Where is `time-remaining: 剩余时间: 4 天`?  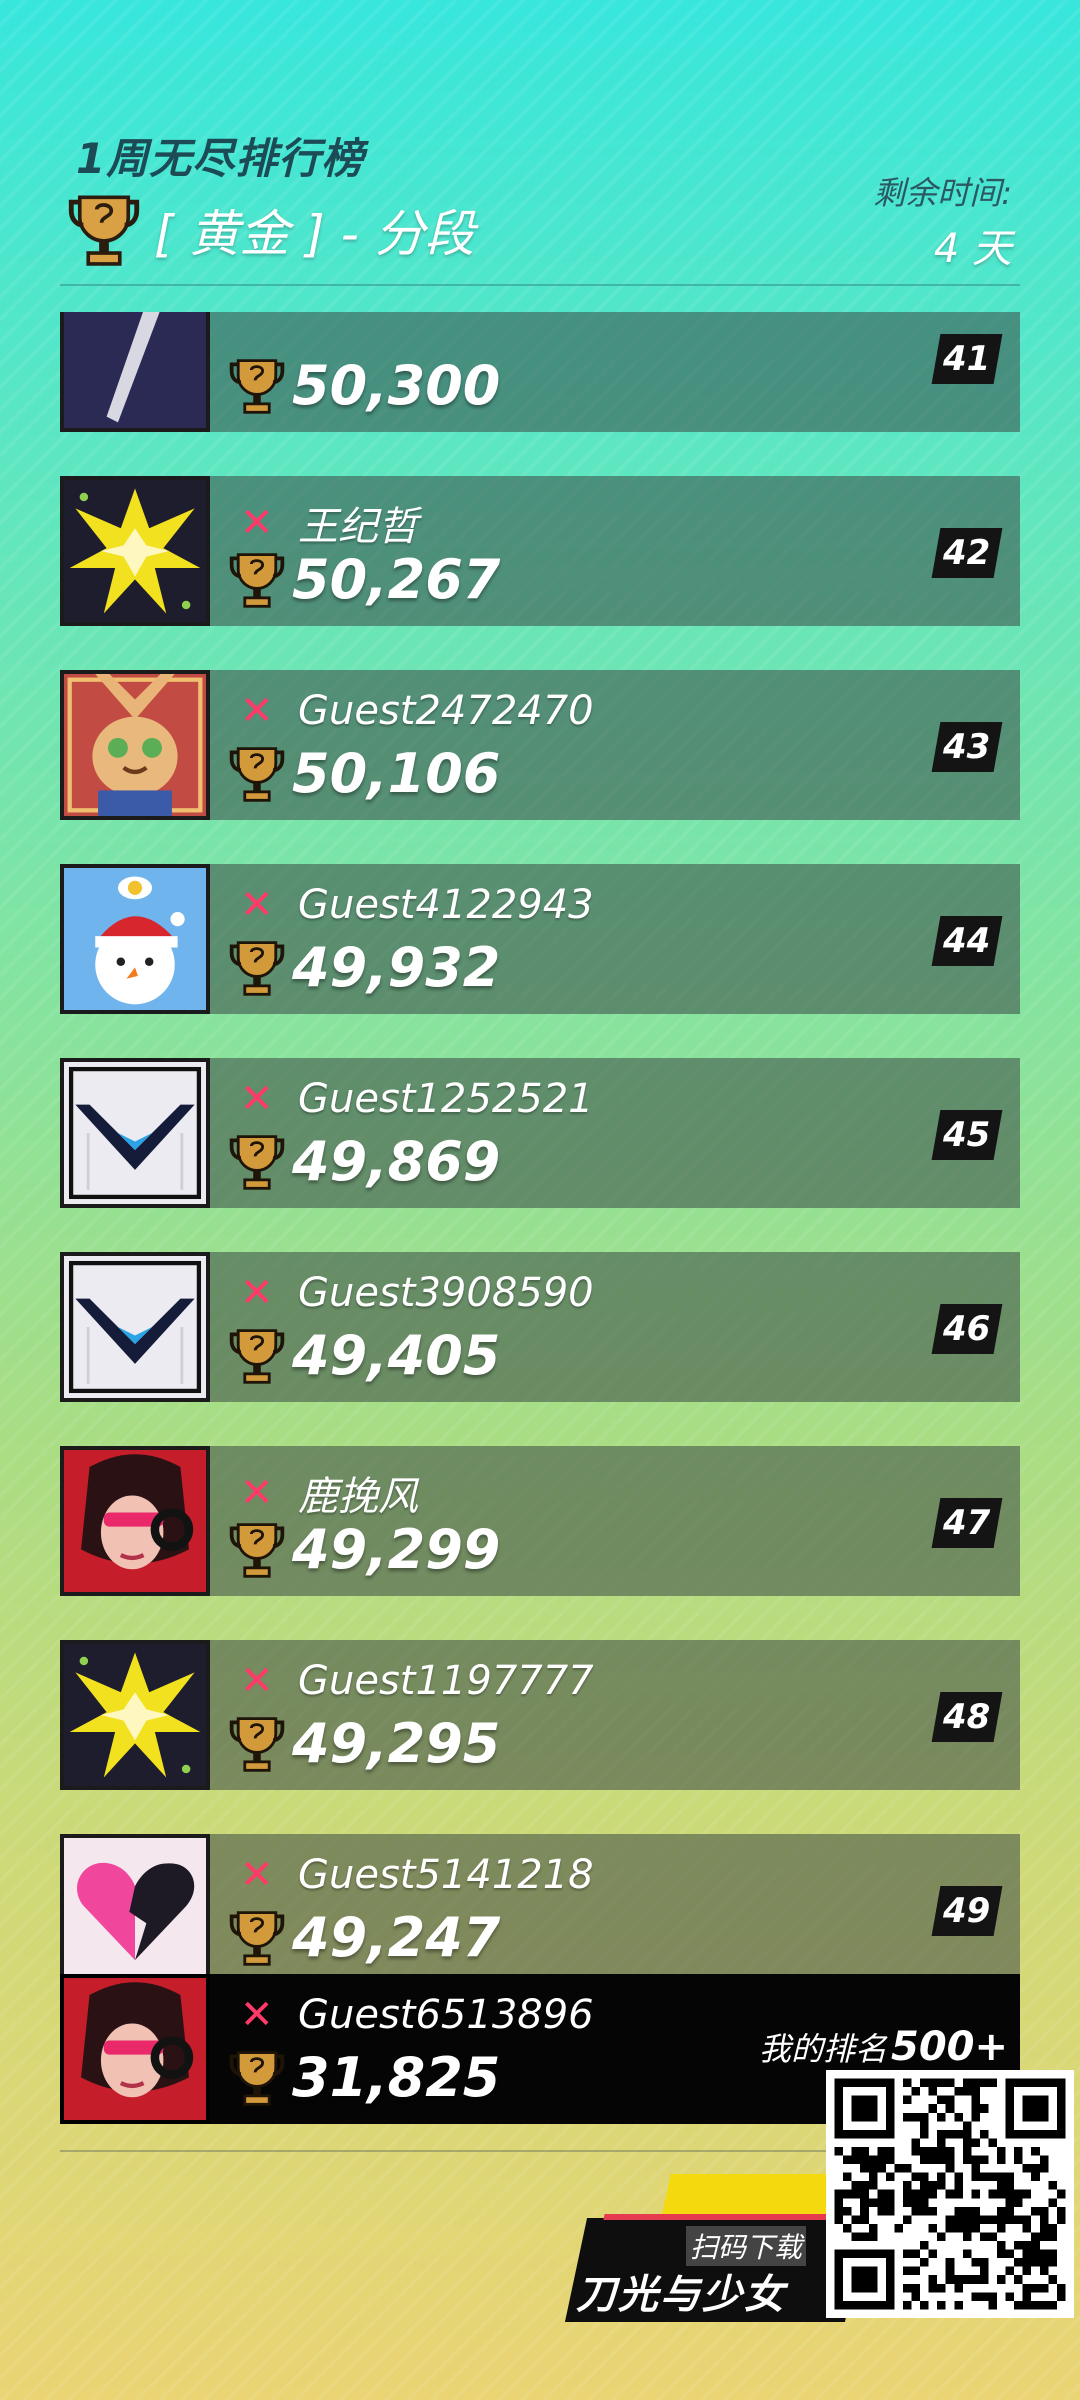
time-remaining: 剩余时间: 4 天 is located at coordinates (942, 221).